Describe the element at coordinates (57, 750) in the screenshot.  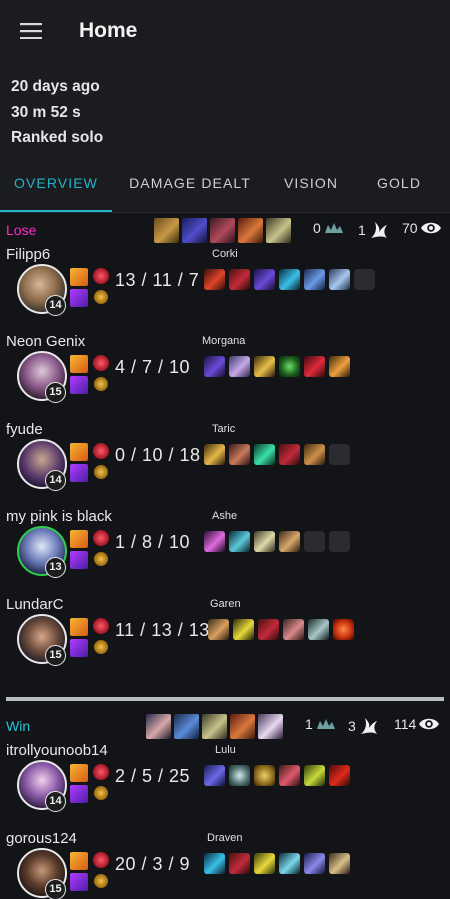
I see `player-name: itrollyounoob14` at that location.